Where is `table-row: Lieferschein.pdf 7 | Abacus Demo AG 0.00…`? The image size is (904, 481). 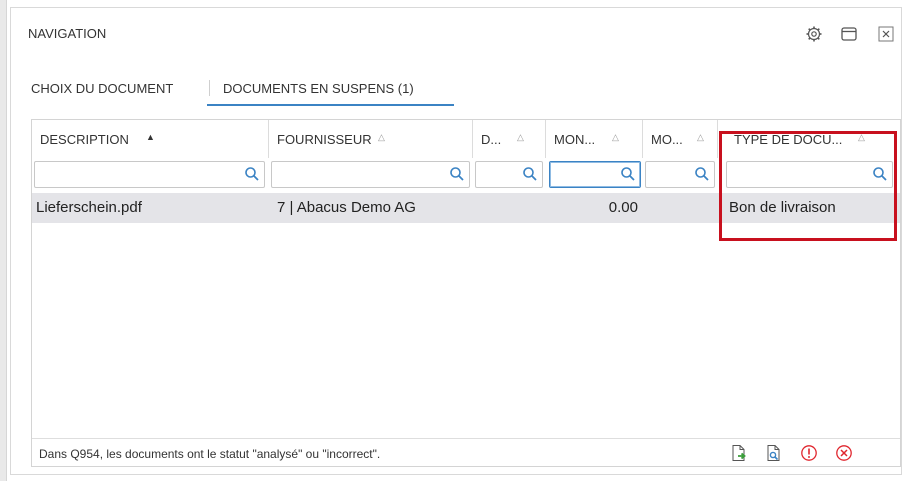
table-row: Lieferschein.pdf 7 | Abacus Demo AG 0.00… is located at coordinates (466, 208).